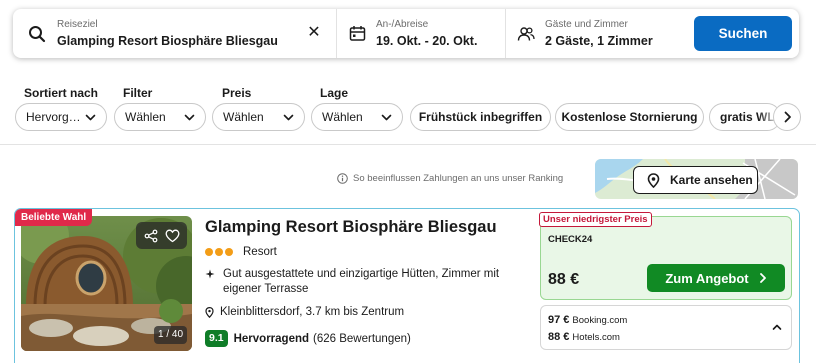 This screenshot has width=816, height=363. I want to click on dates-label: An-/Abreise, so click(402, 24).